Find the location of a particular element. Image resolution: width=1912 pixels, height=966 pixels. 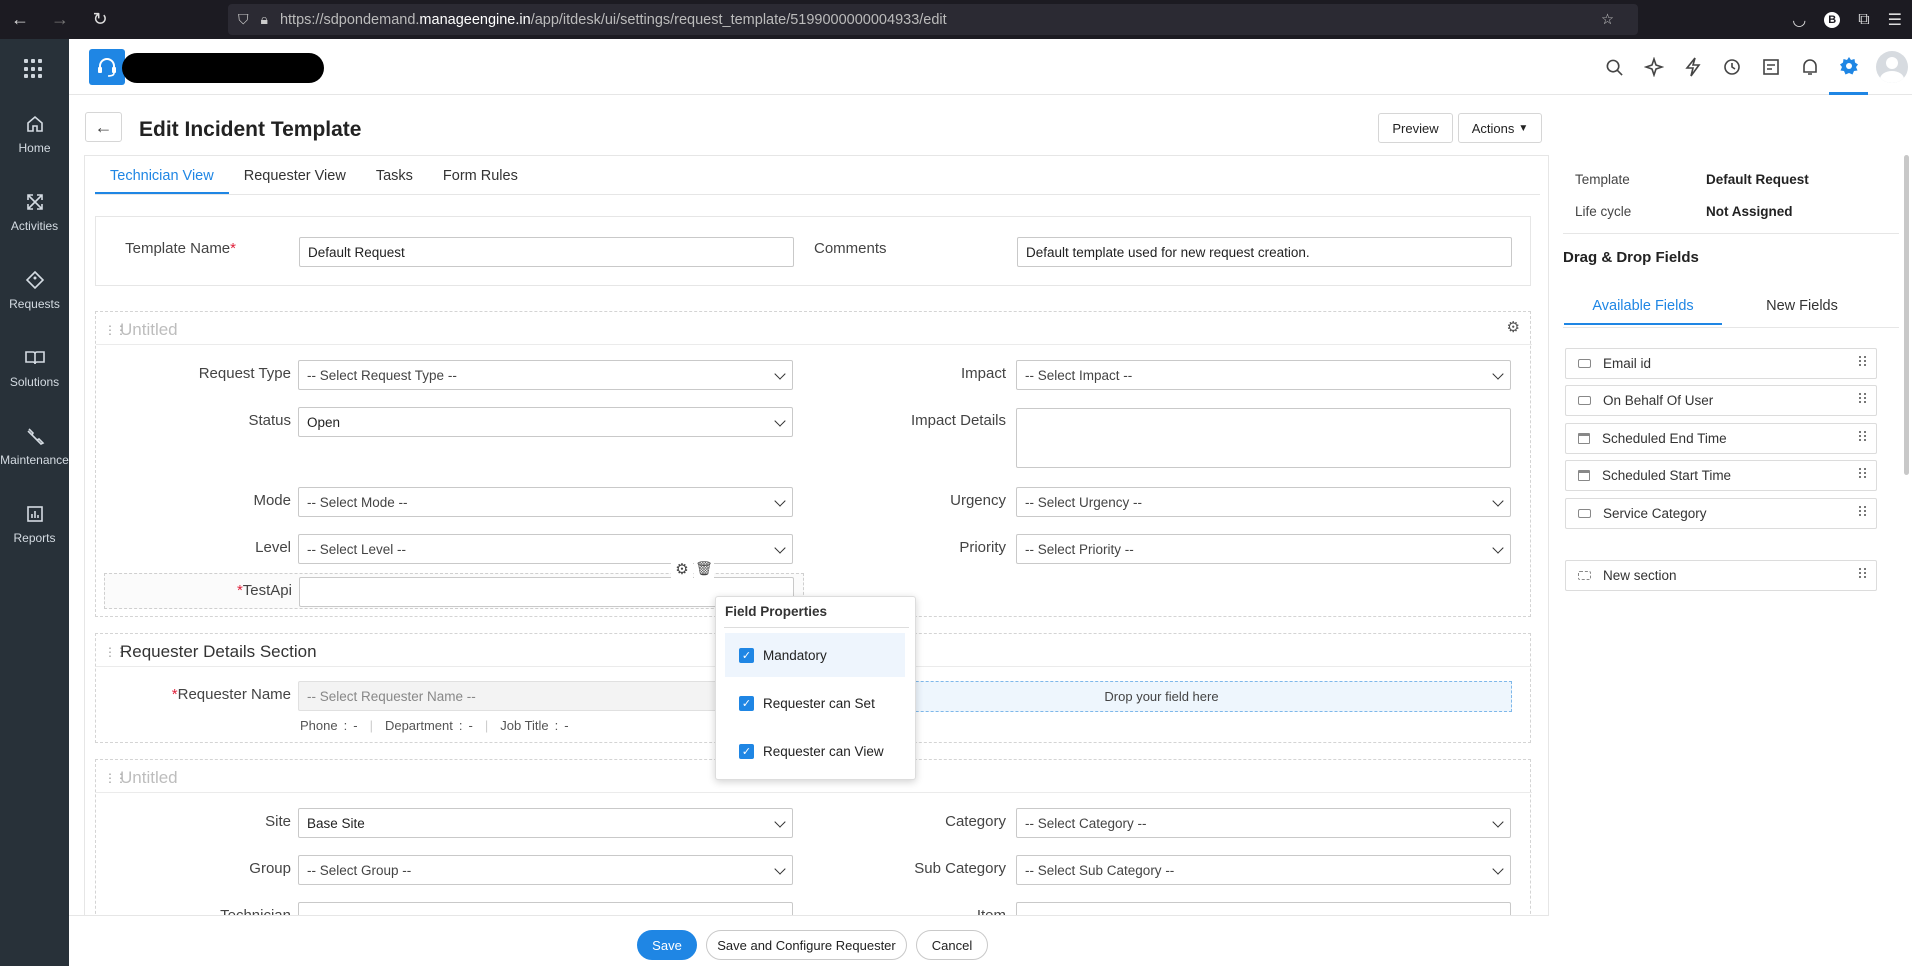

app-logo is located at coordinates (107, 67).